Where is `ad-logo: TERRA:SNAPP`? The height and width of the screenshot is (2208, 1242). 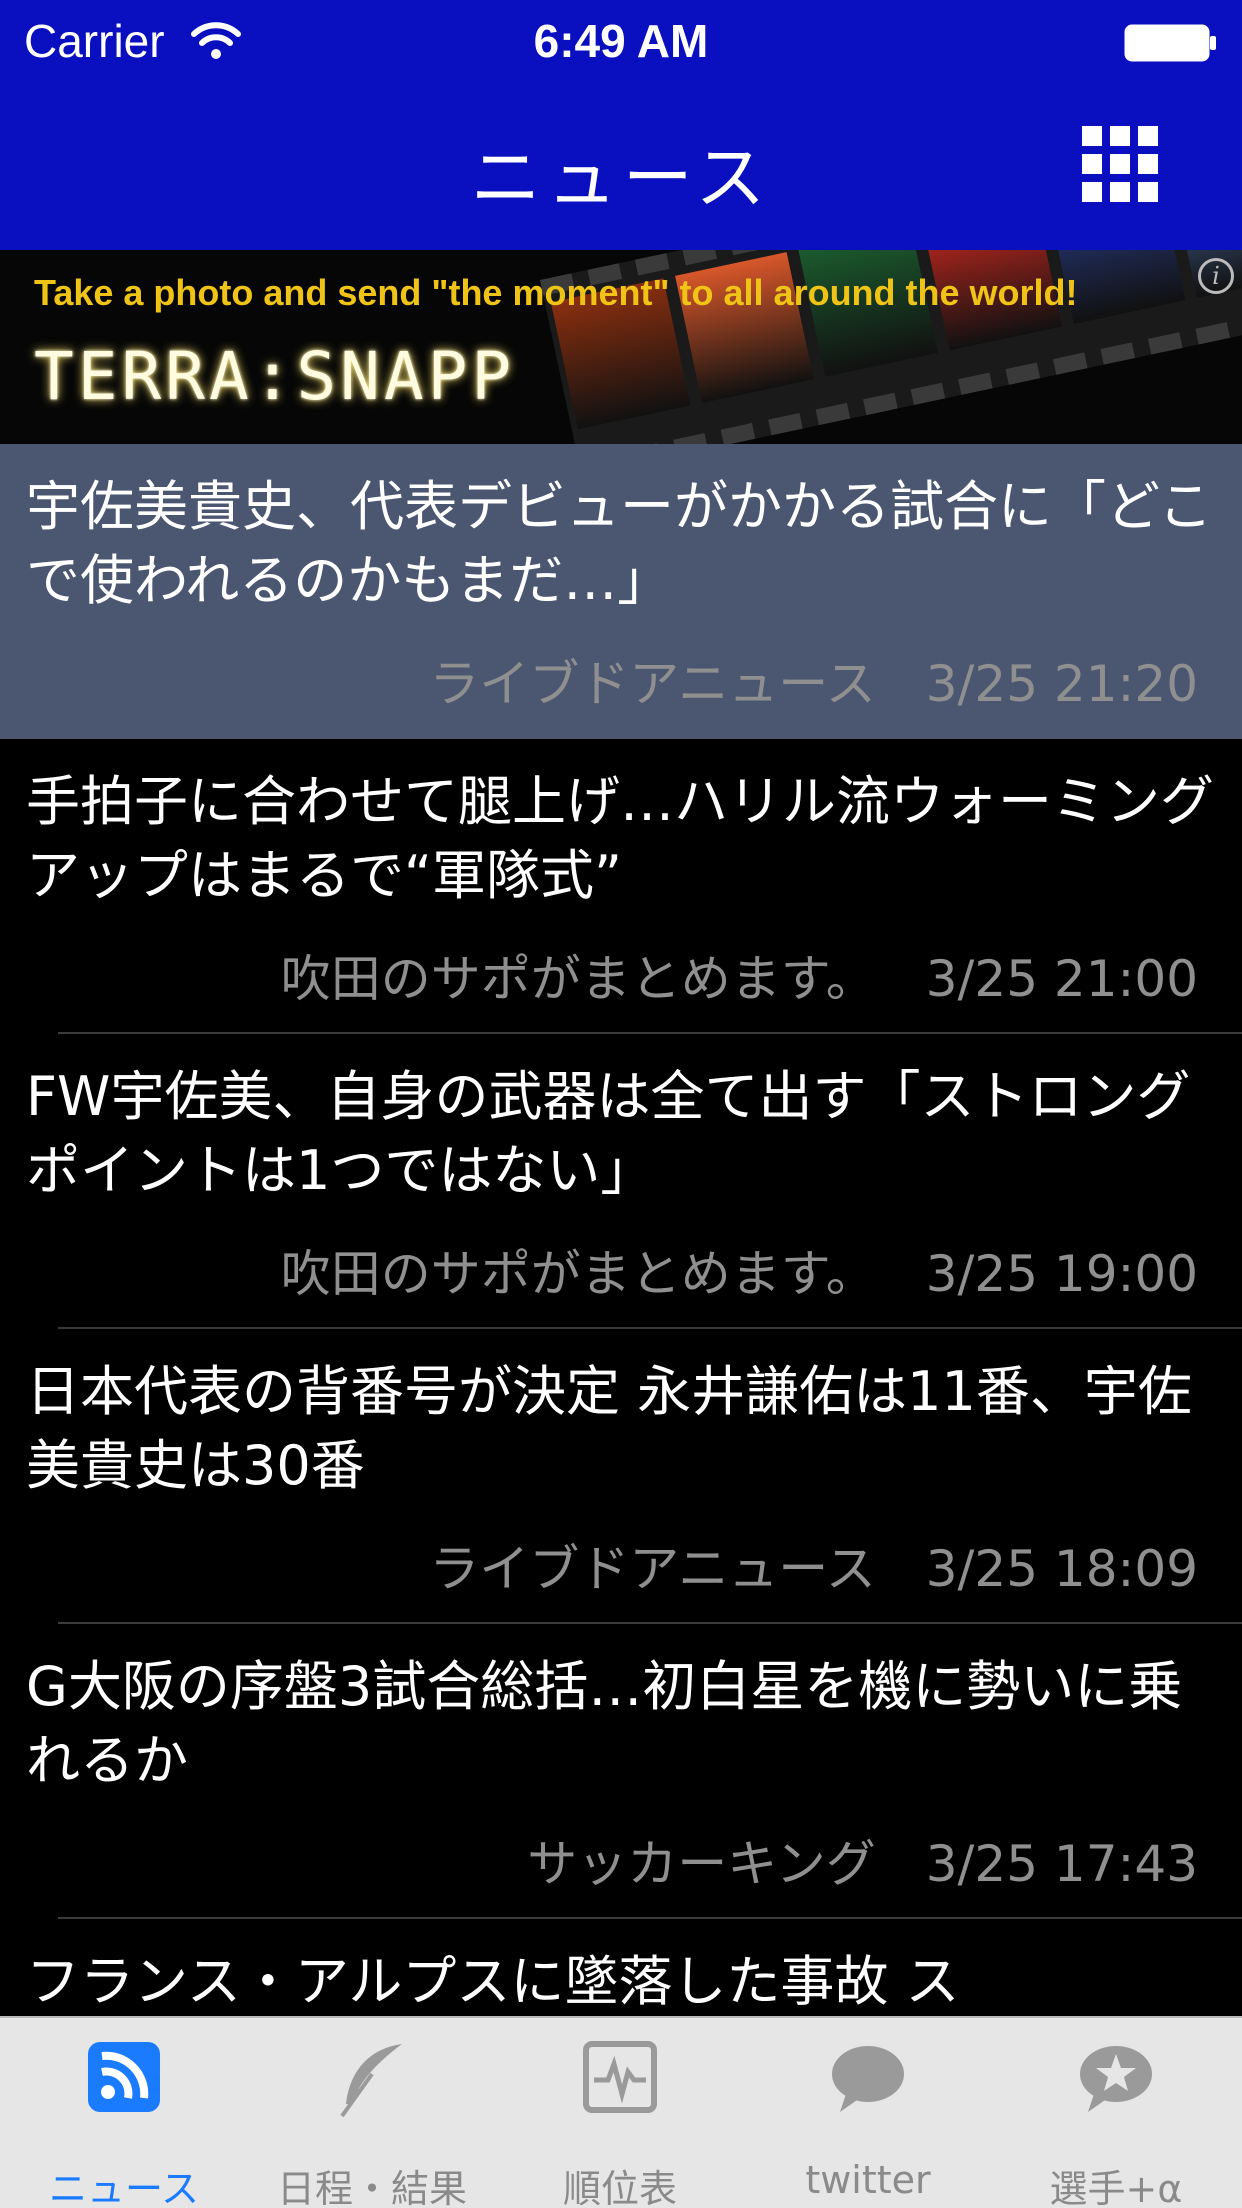
ad-logo: TERRA:SNAPP is located at coordinates (275, 376).